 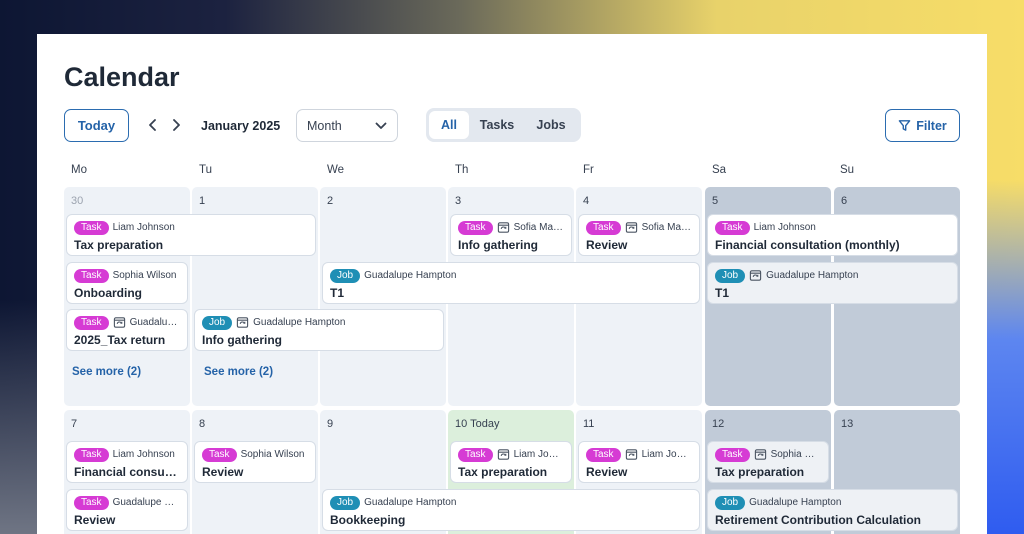 I want to click on calendar-event: Task Sophia Wil… Tax preparation, so click(x=768, y=462).